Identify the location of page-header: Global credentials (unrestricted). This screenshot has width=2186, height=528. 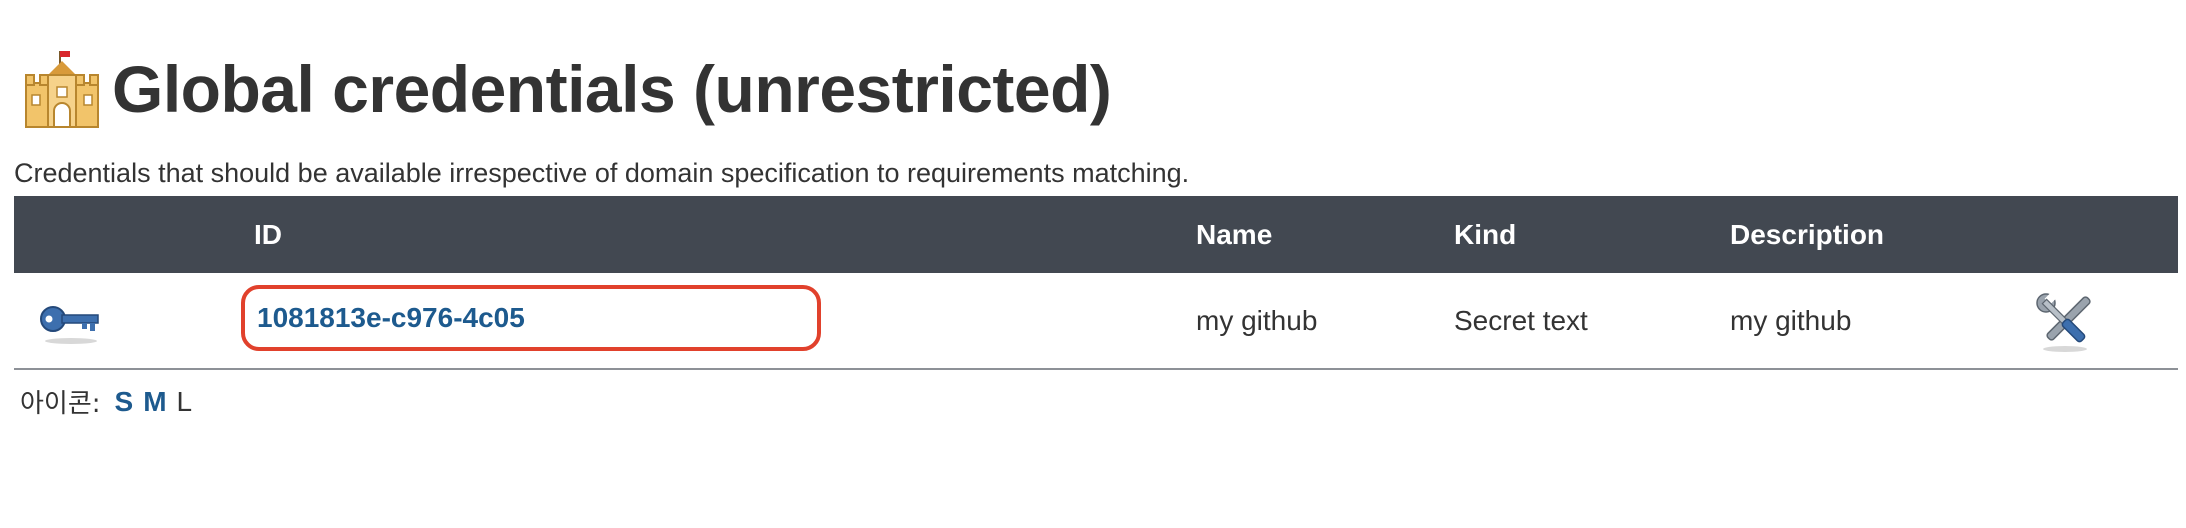
(567, 89).